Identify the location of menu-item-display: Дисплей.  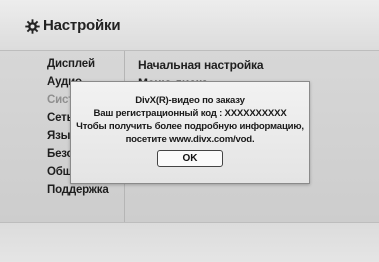
(71, 64).